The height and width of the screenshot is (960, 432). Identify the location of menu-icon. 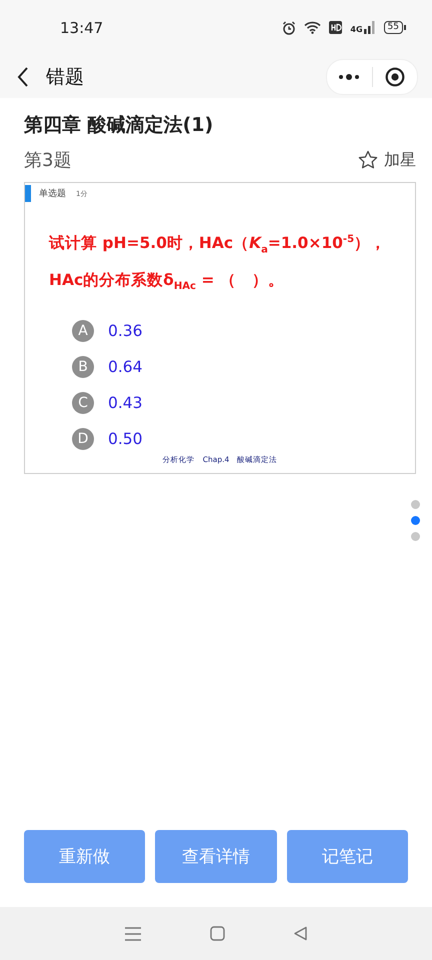
(133, 933).